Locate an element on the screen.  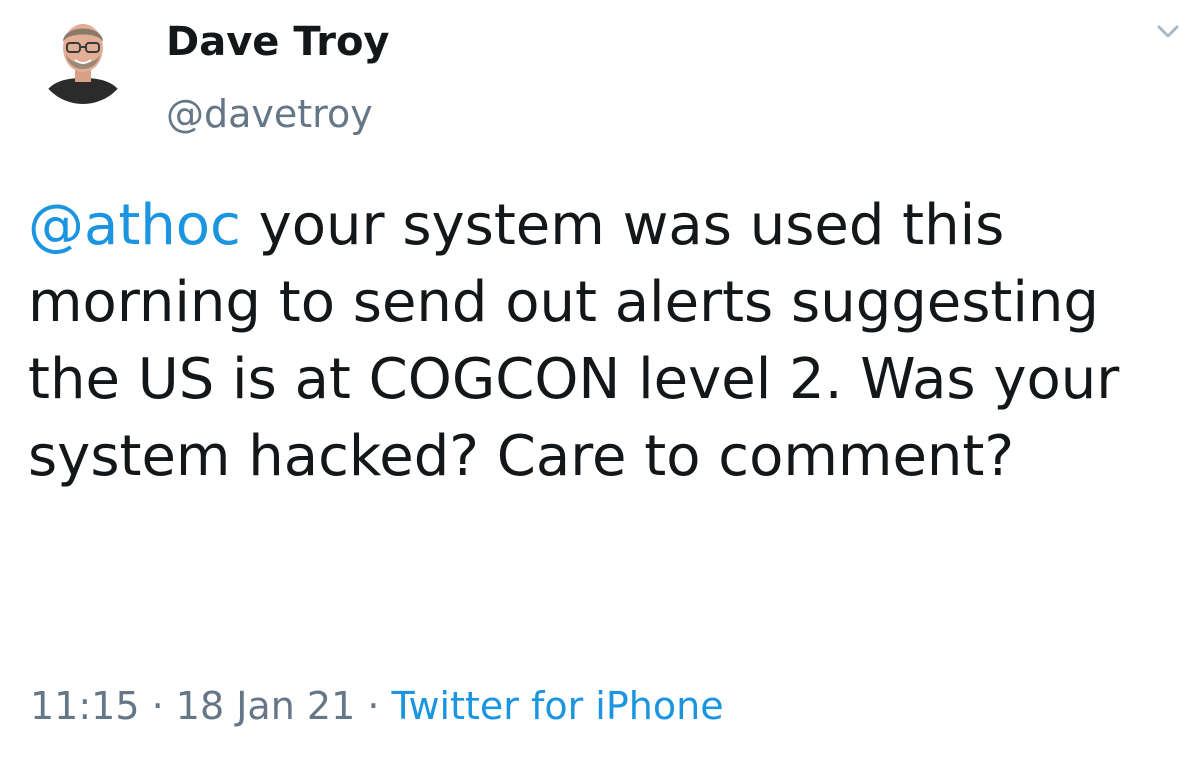
tweet-metadata: 11:15 · 18 Jan 21 · Twitter for iPhone is located at coordinates (377, 706).